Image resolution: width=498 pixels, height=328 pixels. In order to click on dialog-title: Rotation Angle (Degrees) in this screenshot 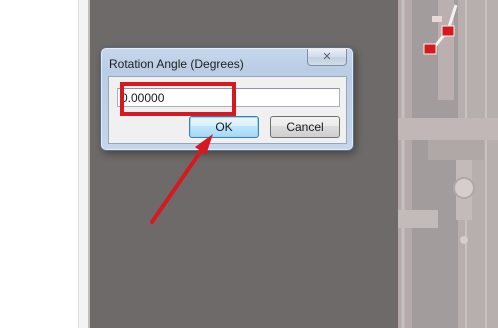, I will do `click(176, 64)`.